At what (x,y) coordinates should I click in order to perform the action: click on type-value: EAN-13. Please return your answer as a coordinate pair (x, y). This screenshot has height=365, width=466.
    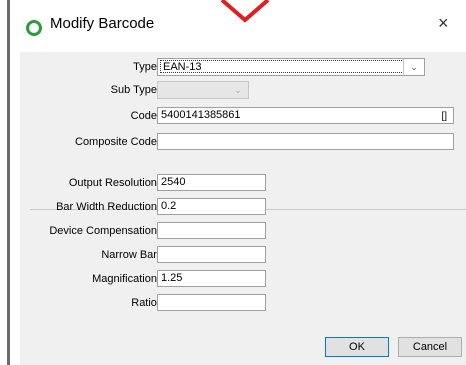
    Looking at the image, I should click on (282, 66).